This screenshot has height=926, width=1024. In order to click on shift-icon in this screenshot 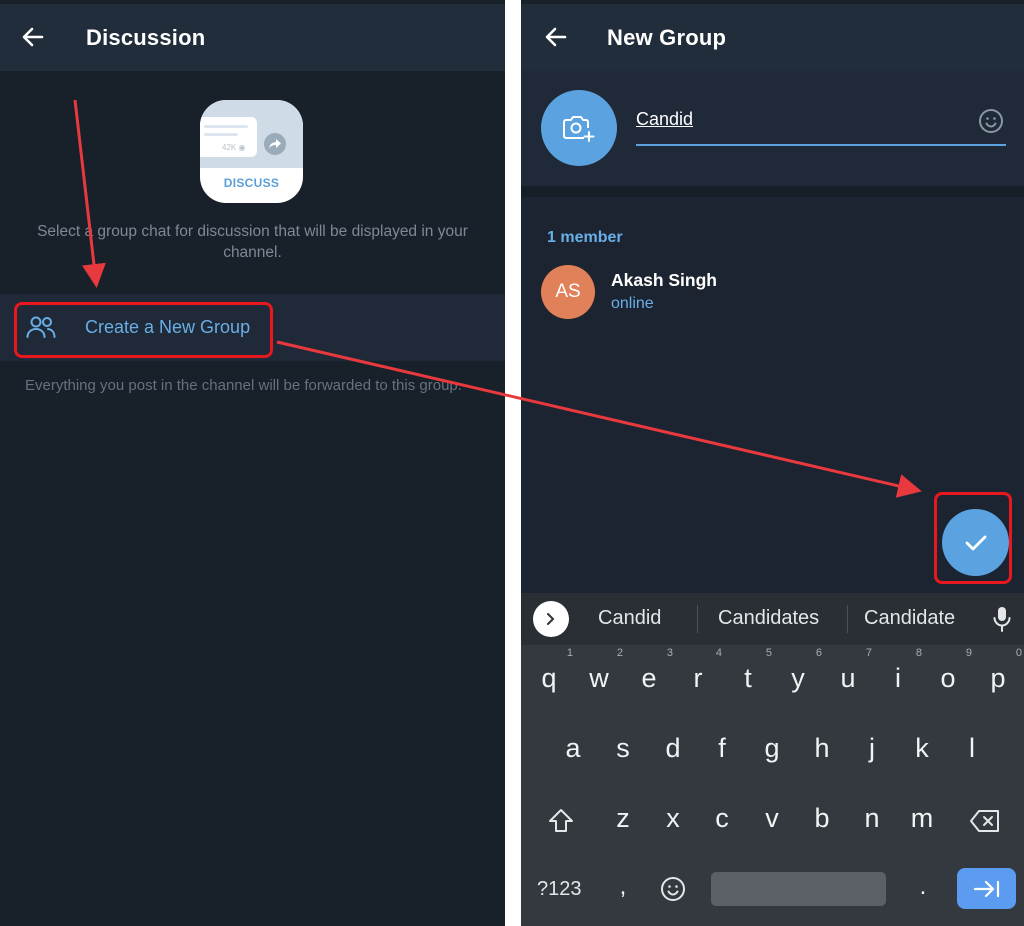, I will do `click(561, 820)`.